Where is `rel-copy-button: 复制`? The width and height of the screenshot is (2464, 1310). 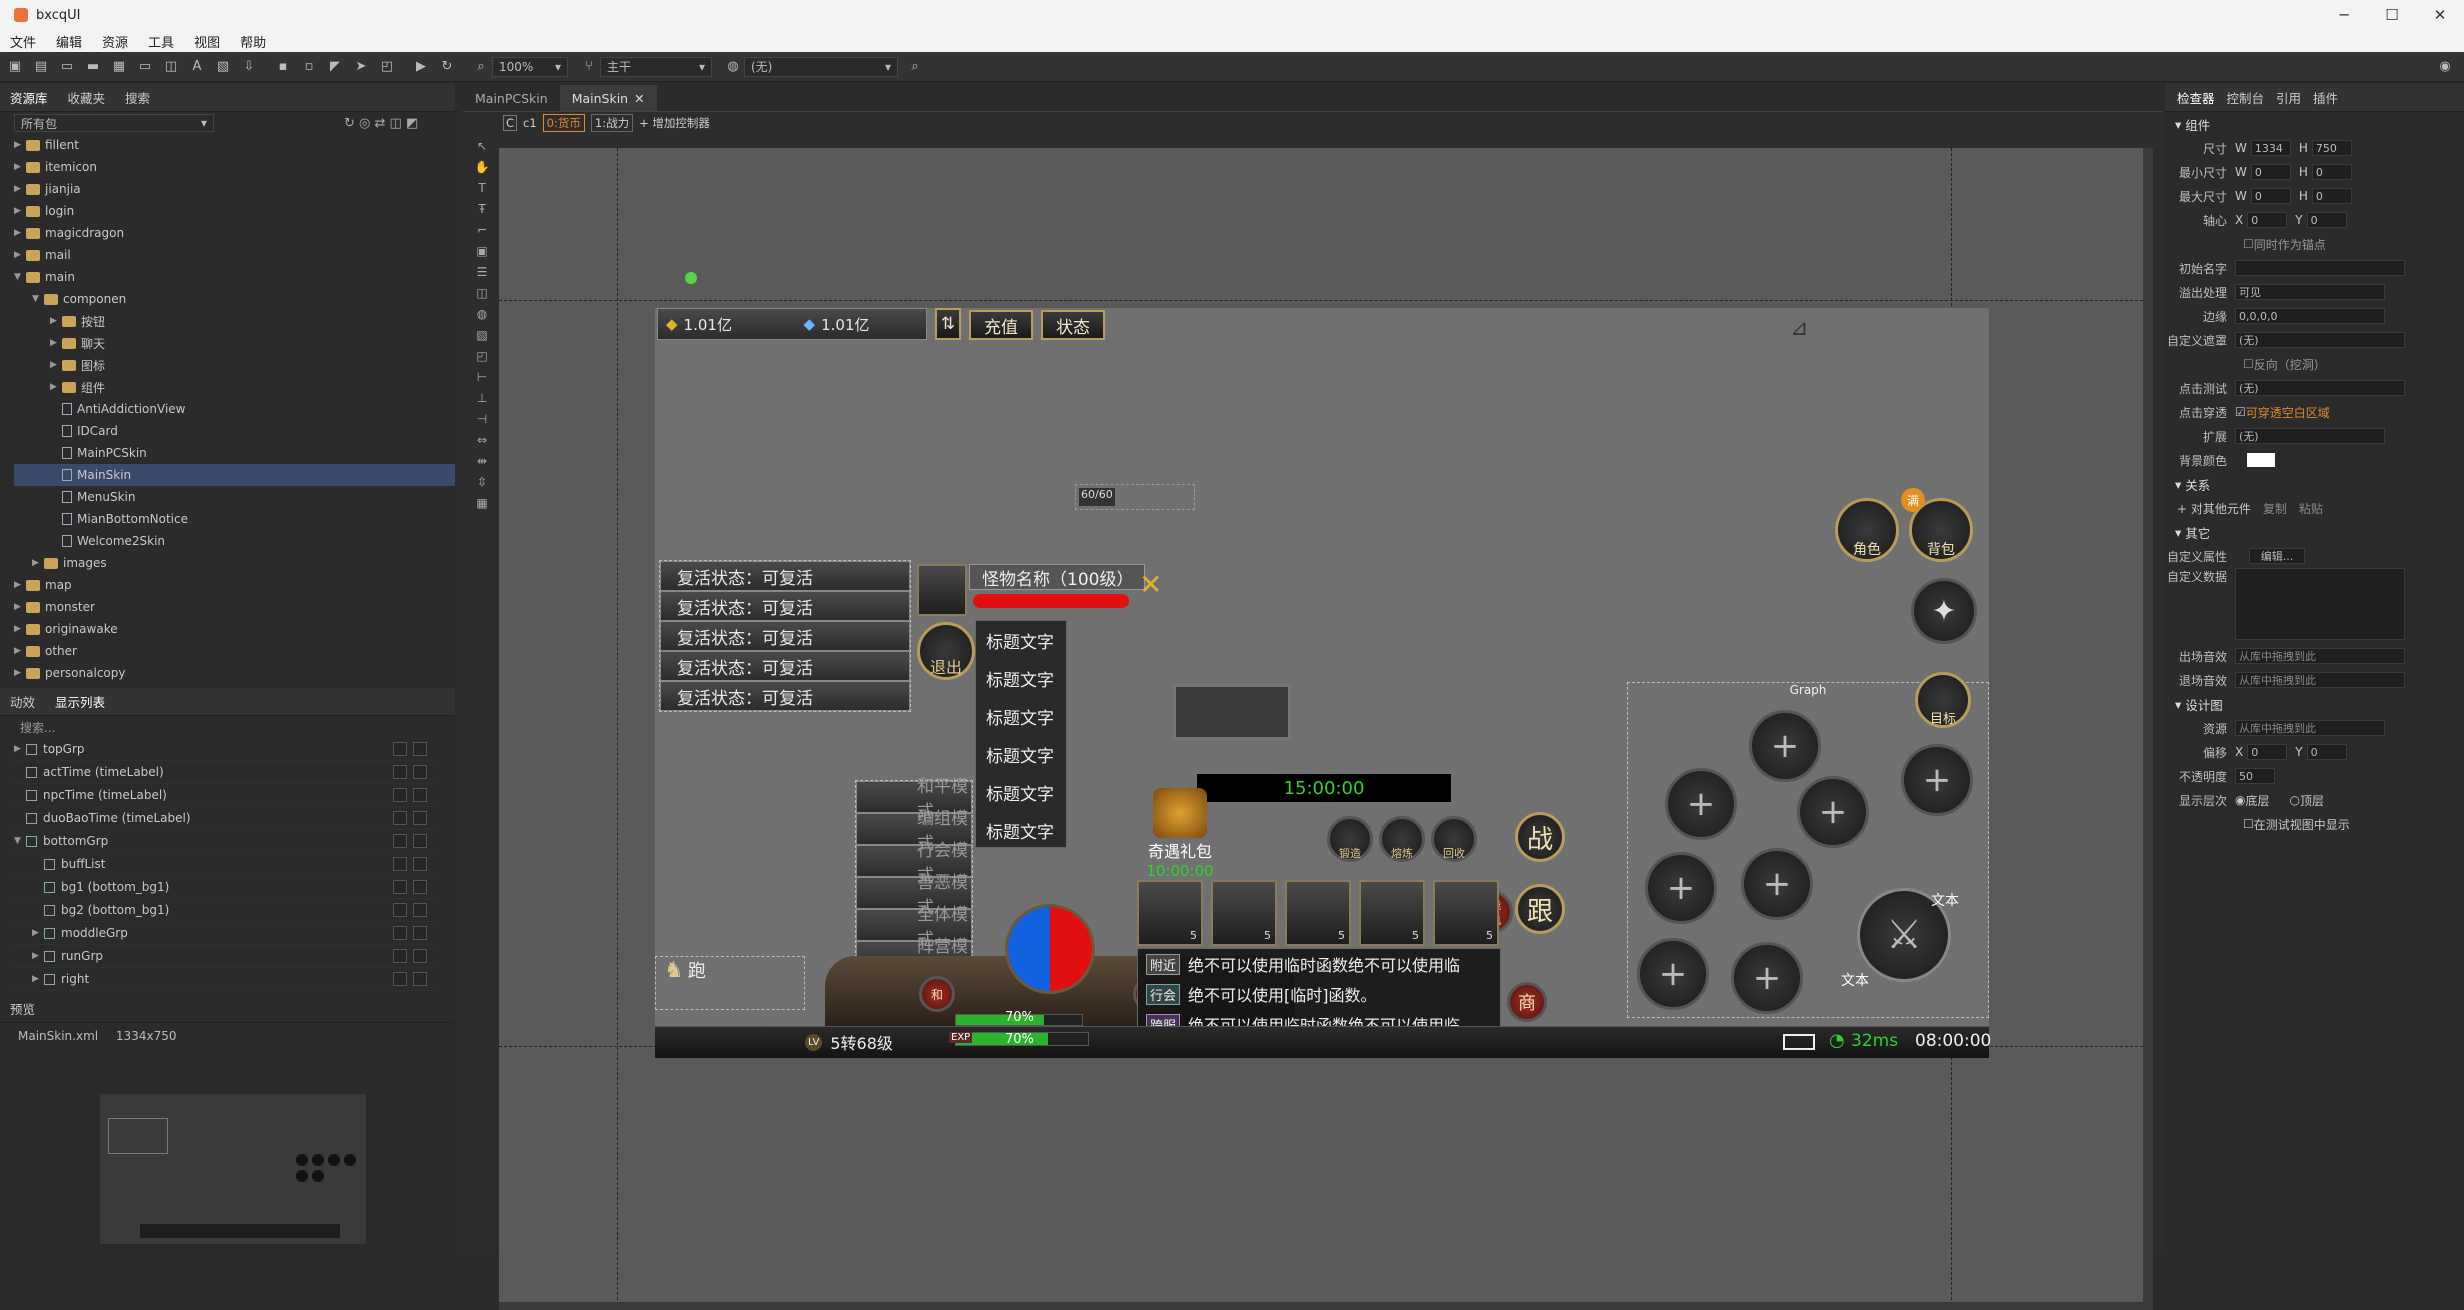
rel-copy-button: 复制 is located at coordinates (2275, 508).